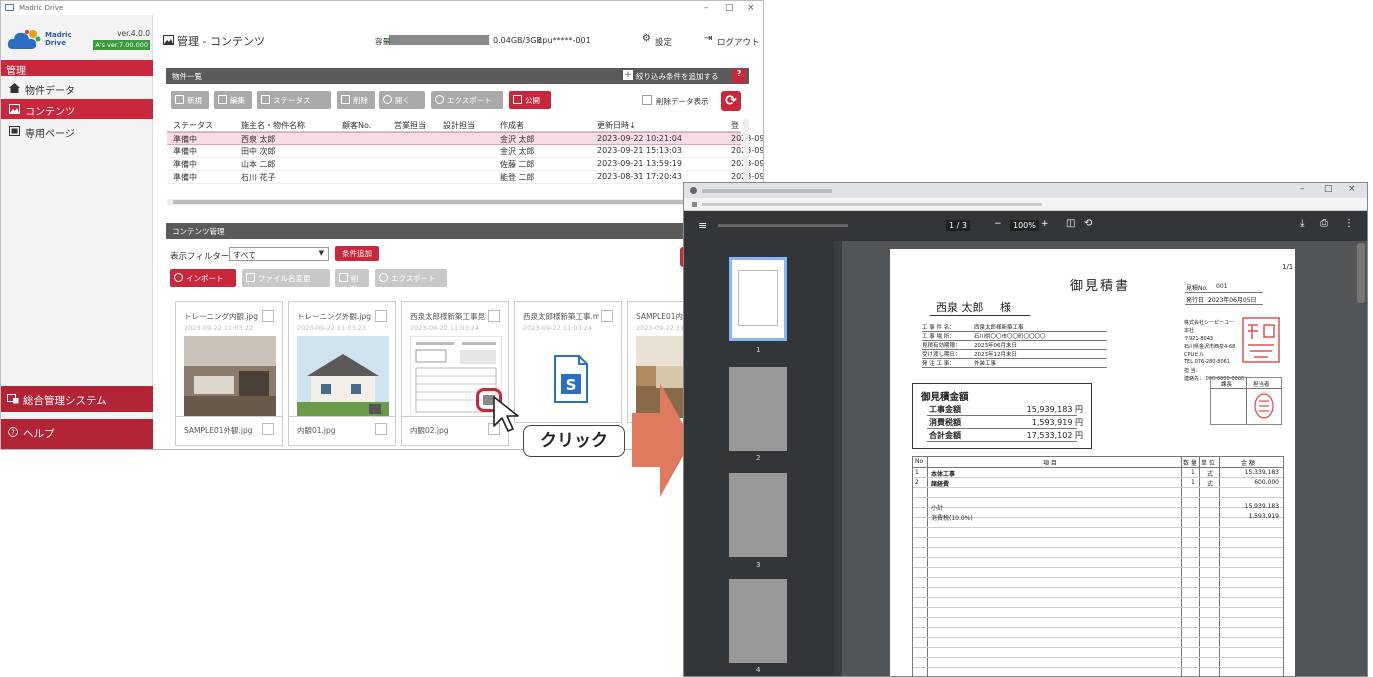 This screenshot has height=677, width=1373. What do you see at coordinates (77, 131) in the screenshot?
I see `sidebar-item-dedicated-page: 専用ページ` at bounding box center [77, 131].